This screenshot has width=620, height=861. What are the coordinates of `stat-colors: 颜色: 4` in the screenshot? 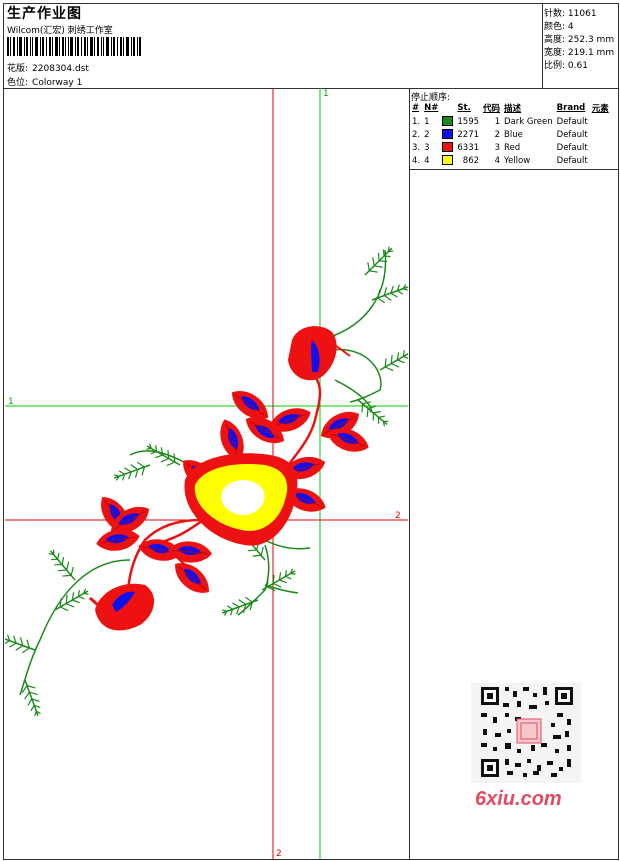 It's located at (559, 27).